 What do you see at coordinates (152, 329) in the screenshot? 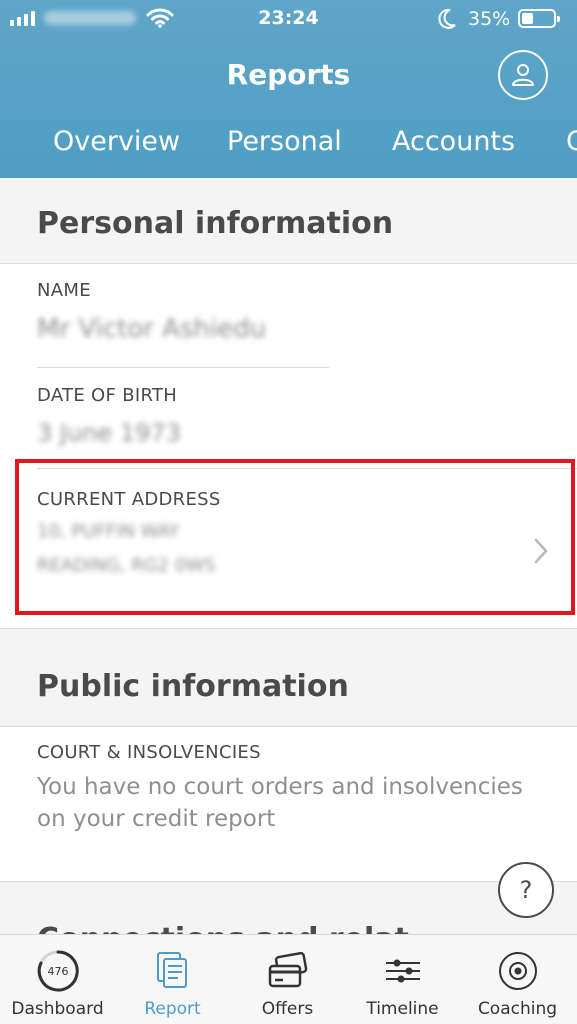
I see `name-value-redacted: Mr Victor Ashiedu` at bounding box center [152, 329].